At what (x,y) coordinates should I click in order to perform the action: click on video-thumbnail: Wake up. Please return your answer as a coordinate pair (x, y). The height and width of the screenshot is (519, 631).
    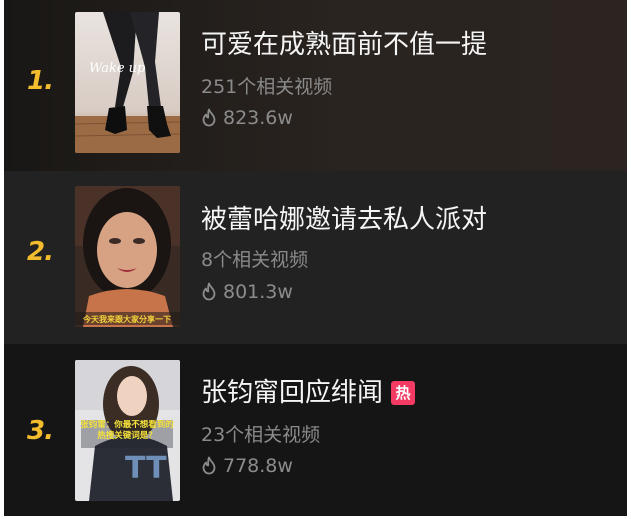
    Looking at the image, I should click on (127, 82).